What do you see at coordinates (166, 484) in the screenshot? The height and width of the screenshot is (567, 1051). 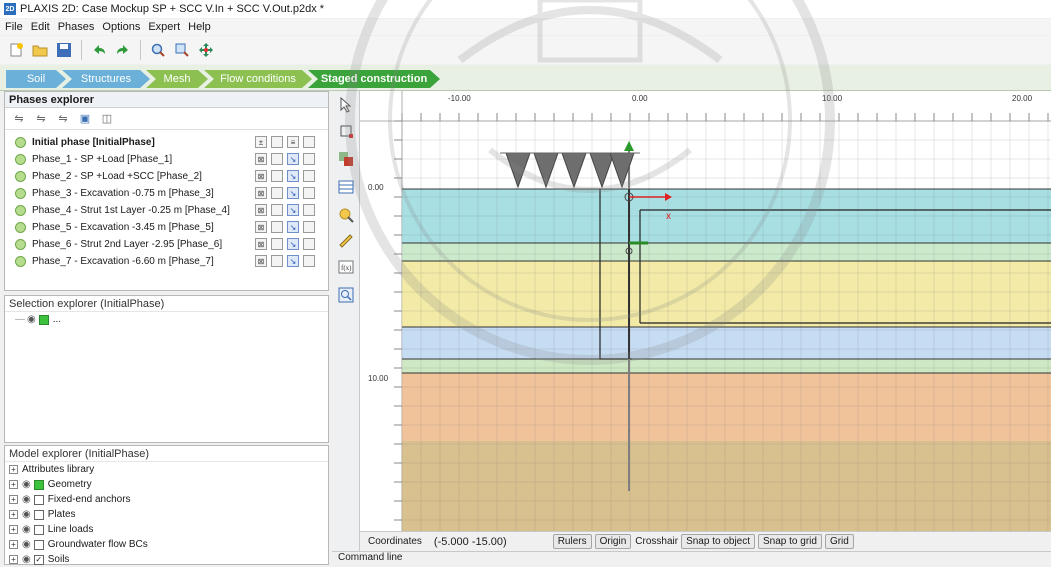 I see `model-tree-item: + ◉ Geometry` at bounding box center [166, 484].